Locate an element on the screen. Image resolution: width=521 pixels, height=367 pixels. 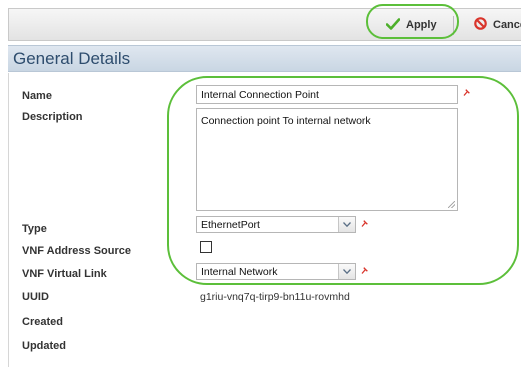
updated-label: Updated is located at coordinates (44, 346).